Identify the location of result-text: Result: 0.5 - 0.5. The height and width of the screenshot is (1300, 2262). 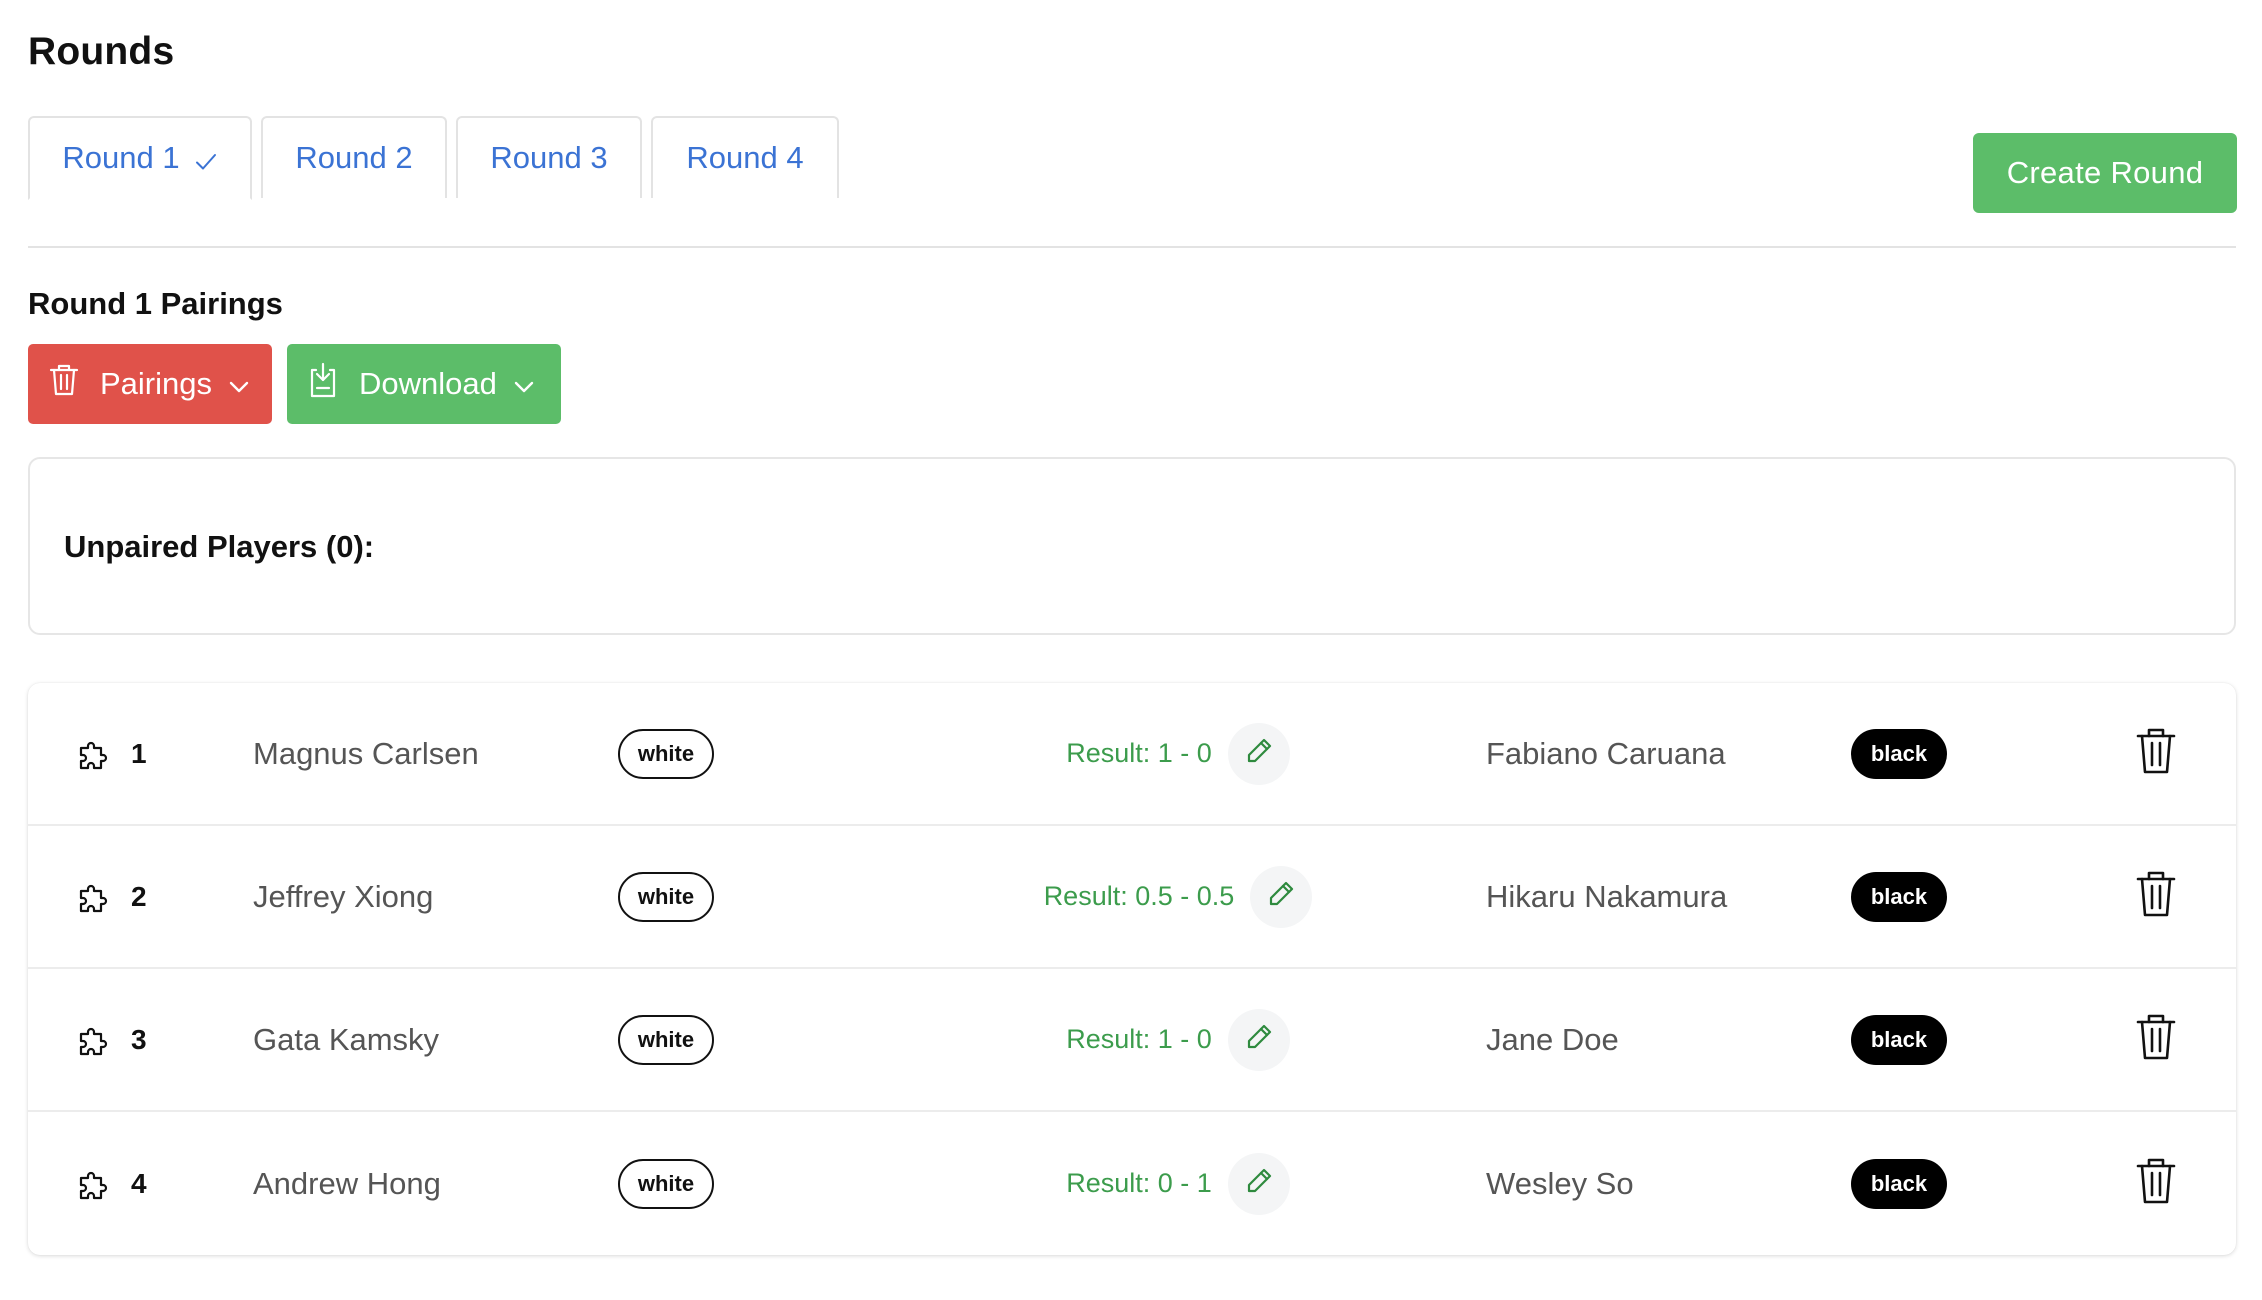
(1139, 896).